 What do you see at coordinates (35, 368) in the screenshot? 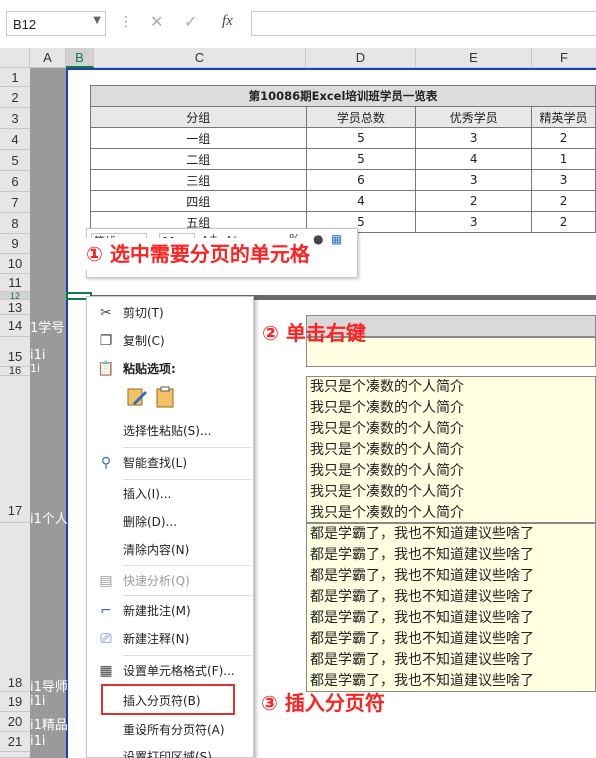
I see `row-label-16: 1i` at bounding box center [35, 368].